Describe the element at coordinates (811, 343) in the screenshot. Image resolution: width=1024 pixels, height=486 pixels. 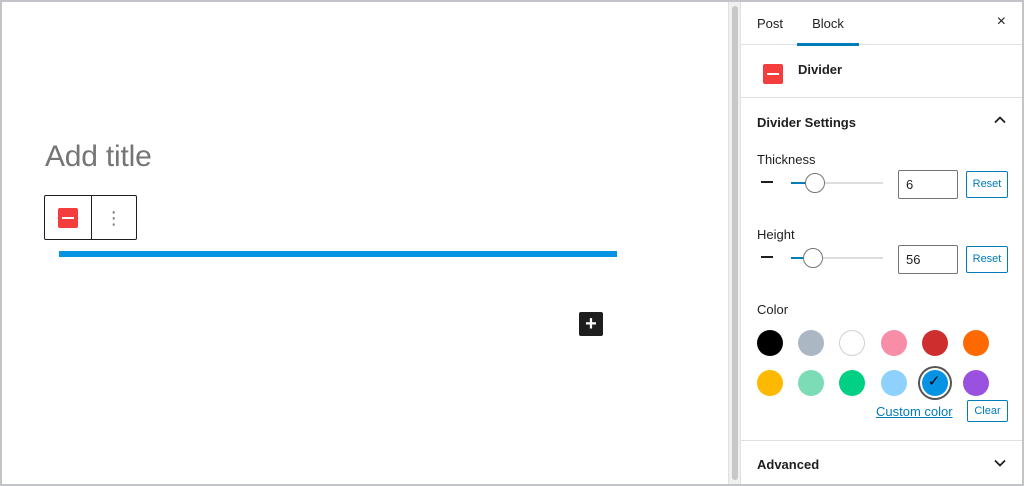
I see `color-swatch-cyan-bluish-gray` at that location.